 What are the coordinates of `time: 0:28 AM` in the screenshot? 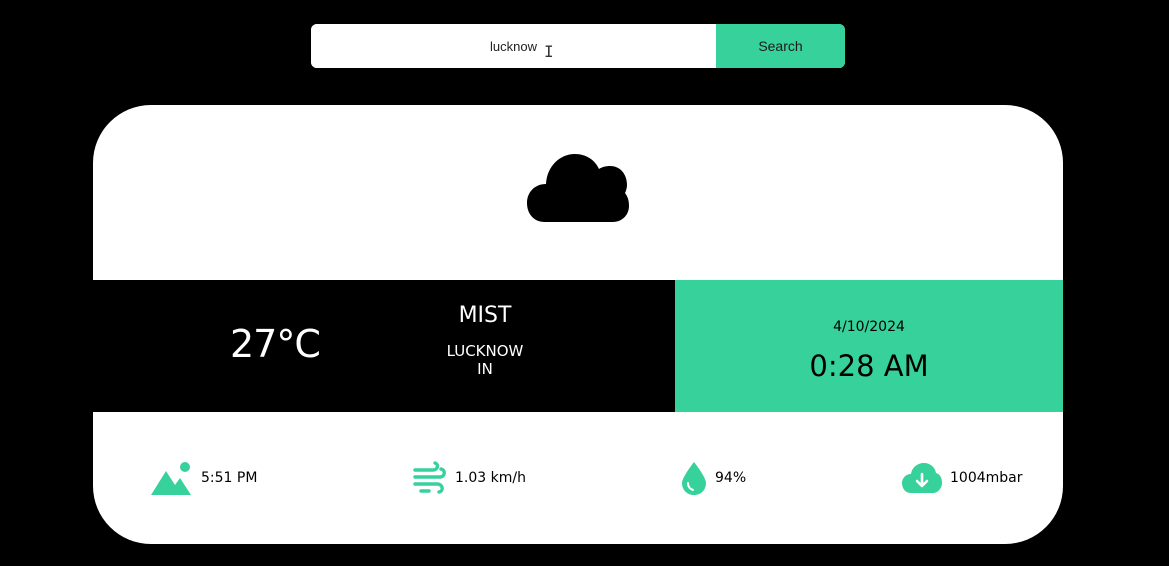 It's located at (869, 366).